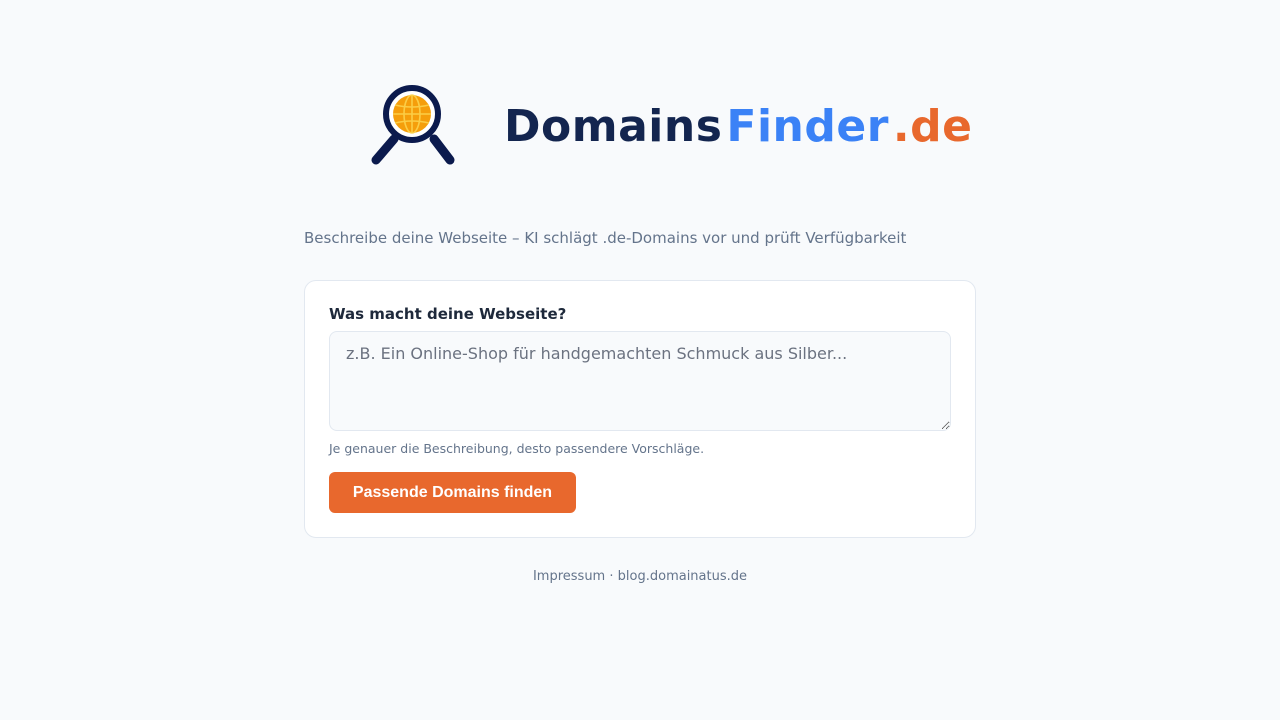  I want to click on magnifier-globe-icon, so click(413, 125).